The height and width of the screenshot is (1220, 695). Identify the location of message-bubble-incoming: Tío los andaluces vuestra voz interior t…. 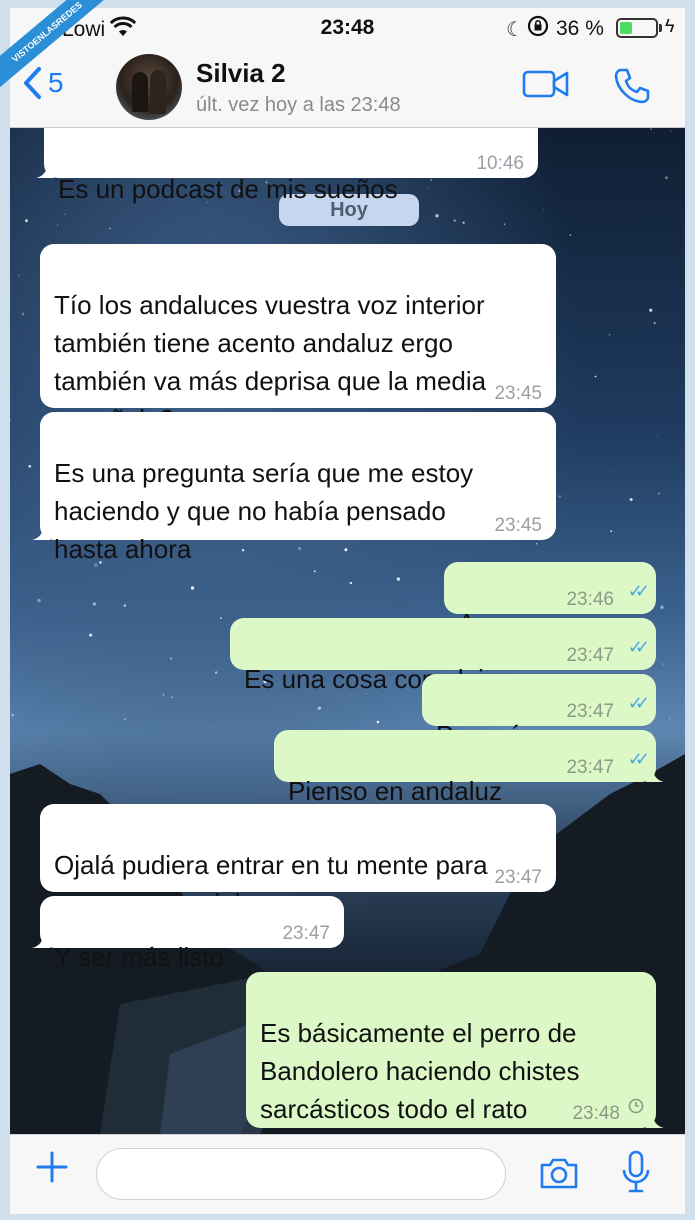
(298, 339).